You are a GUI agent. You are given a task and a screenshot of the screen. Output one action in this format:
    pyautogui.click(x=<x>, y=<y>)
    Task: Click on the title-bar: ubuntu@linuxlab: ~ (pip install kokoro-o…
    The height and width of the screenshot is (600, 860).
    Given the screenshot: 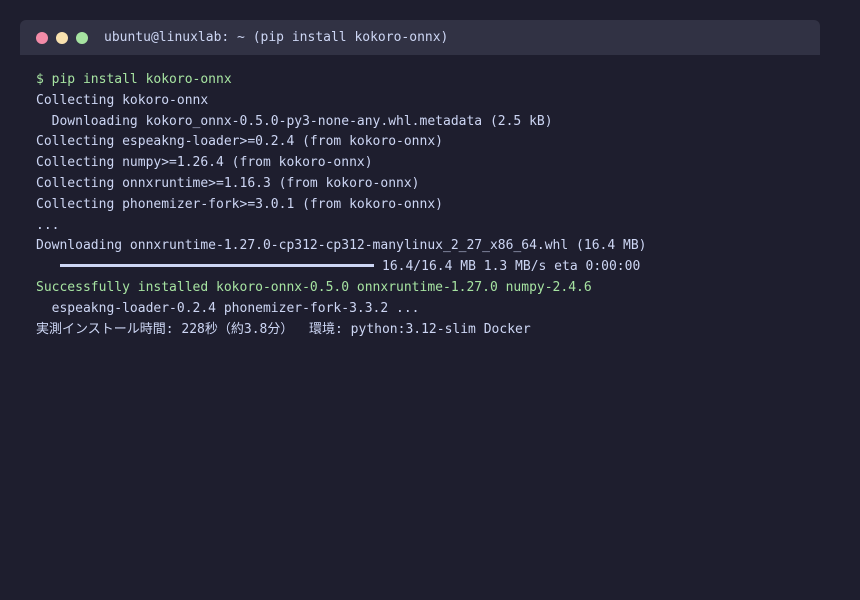 What is the action you would take?
    pyautogui.click(x=420, y=37)
    